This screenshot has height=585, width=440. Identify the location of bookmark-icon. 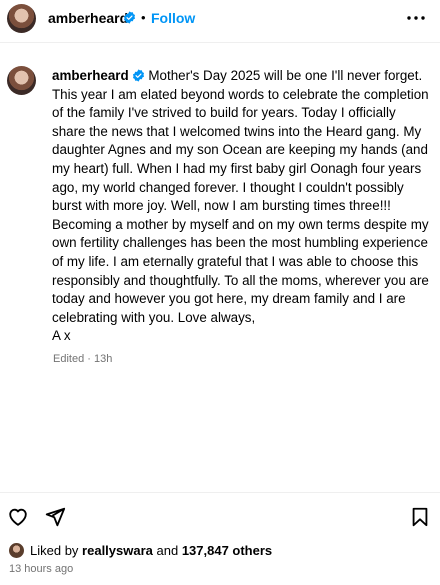
(420, 517).